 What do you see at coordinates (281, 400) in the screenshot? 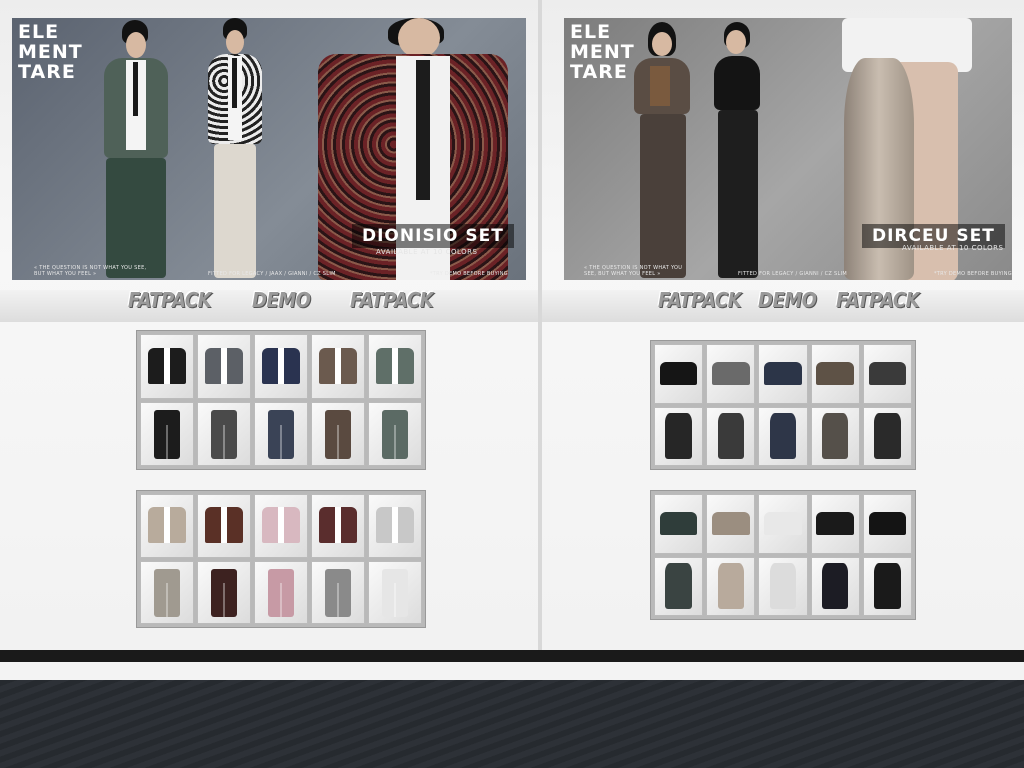
I see `swatch-grid-set-a` at bounding box center [281, 400].